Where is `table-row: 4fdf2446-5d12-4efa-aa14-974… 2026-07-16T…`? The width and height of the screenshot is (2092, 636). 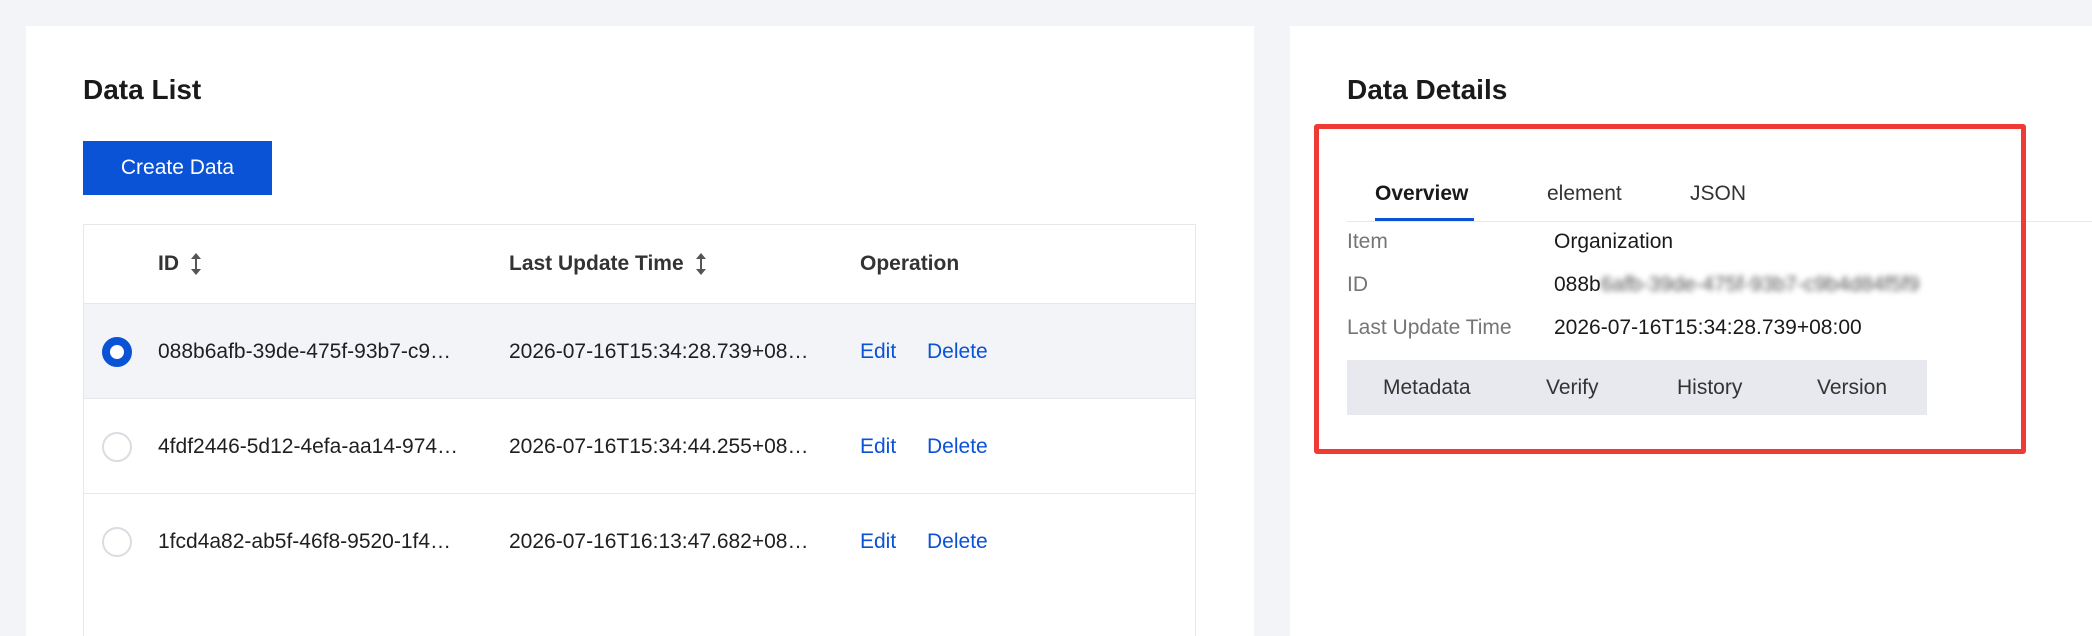
table-row: 4fdf2446-5d12-4efa-aa14-974… 2026-07-16T… is located at coordinates (639, 446).